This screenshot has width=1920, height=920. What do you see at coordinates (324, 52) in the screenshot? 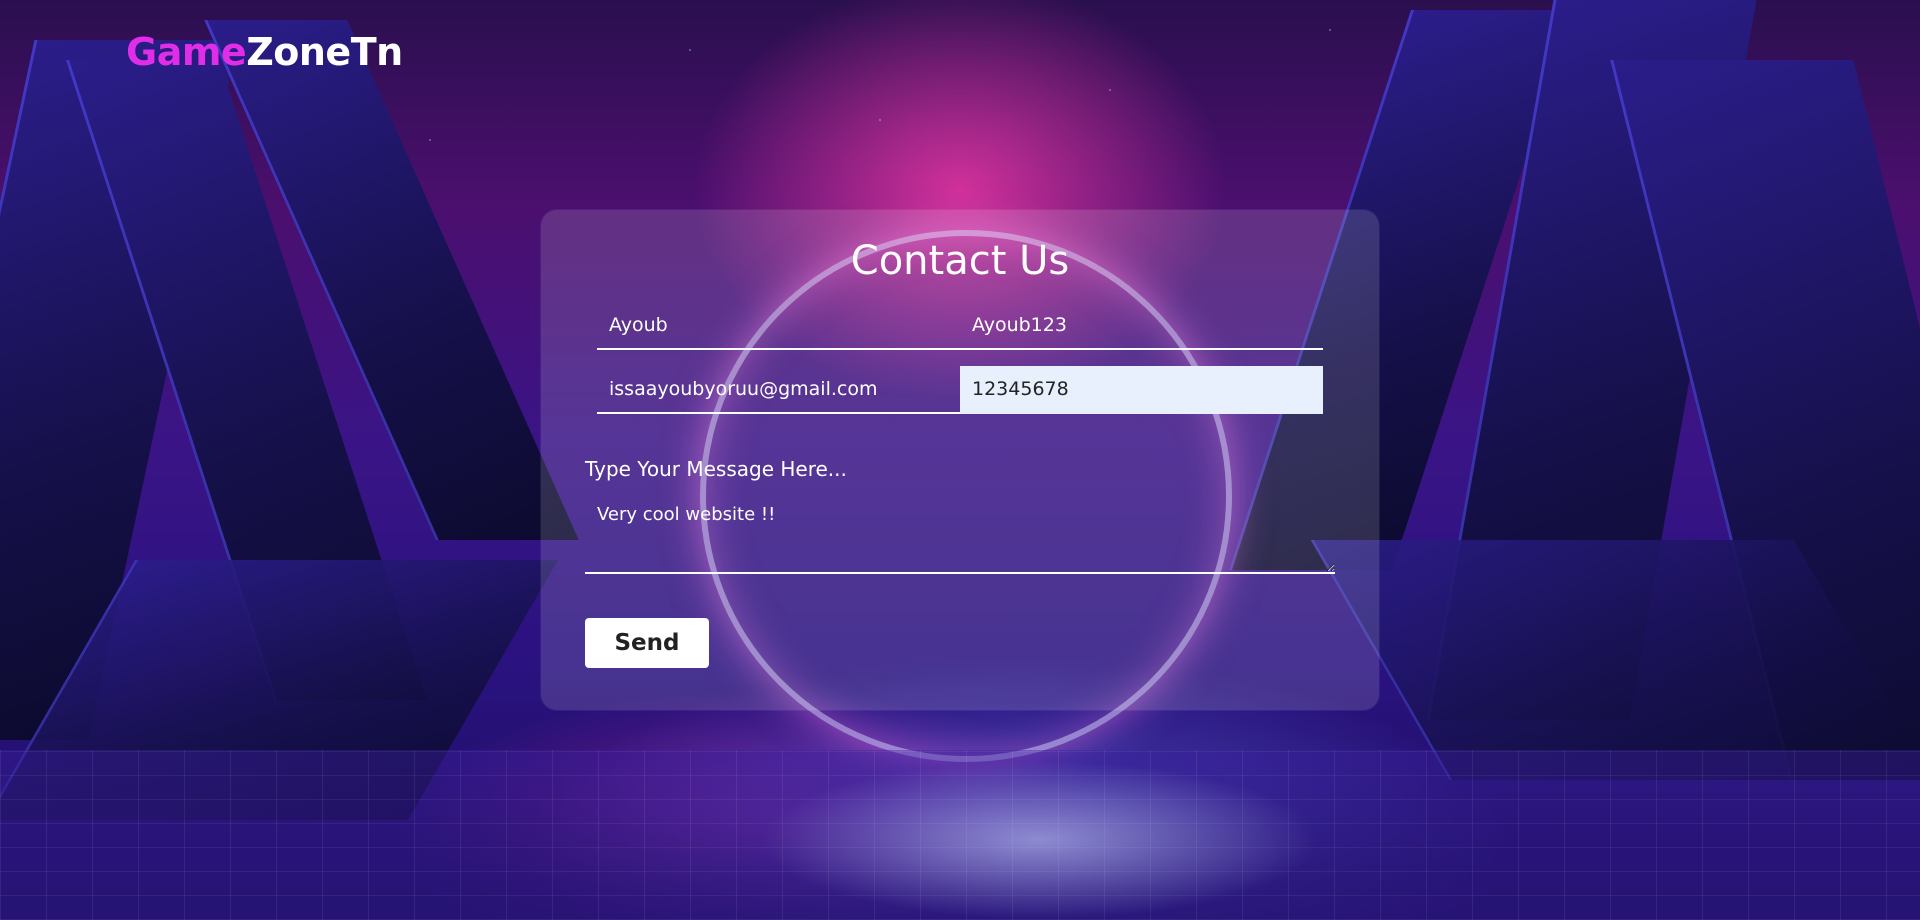
I see `logo-part-zonetn: ZoneTn` at bounding box center [324, 52].